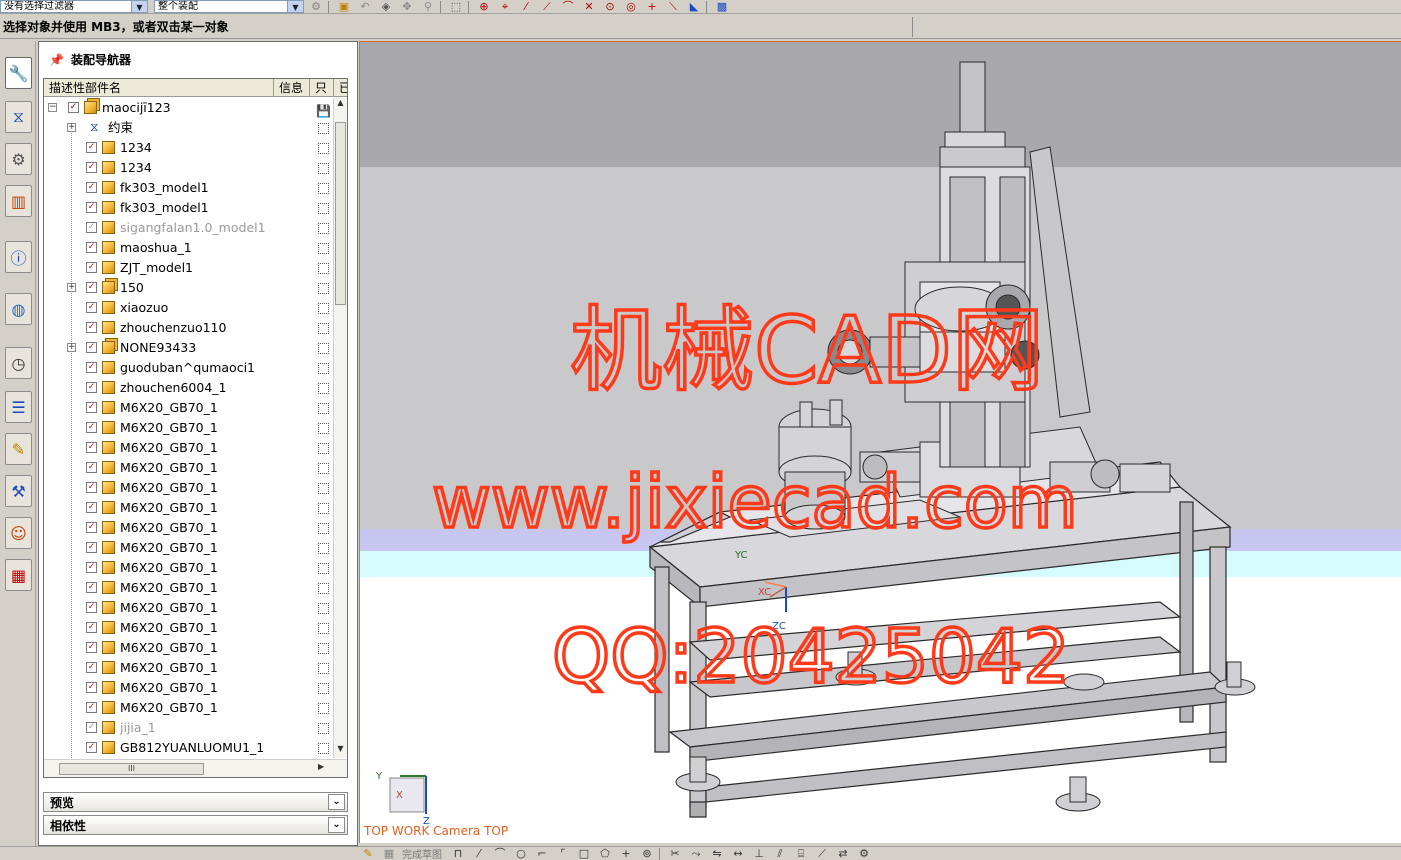 This screenshot has width=1401, height=860. I want to click on polygon-icon: ⬠, so click(605, 854).